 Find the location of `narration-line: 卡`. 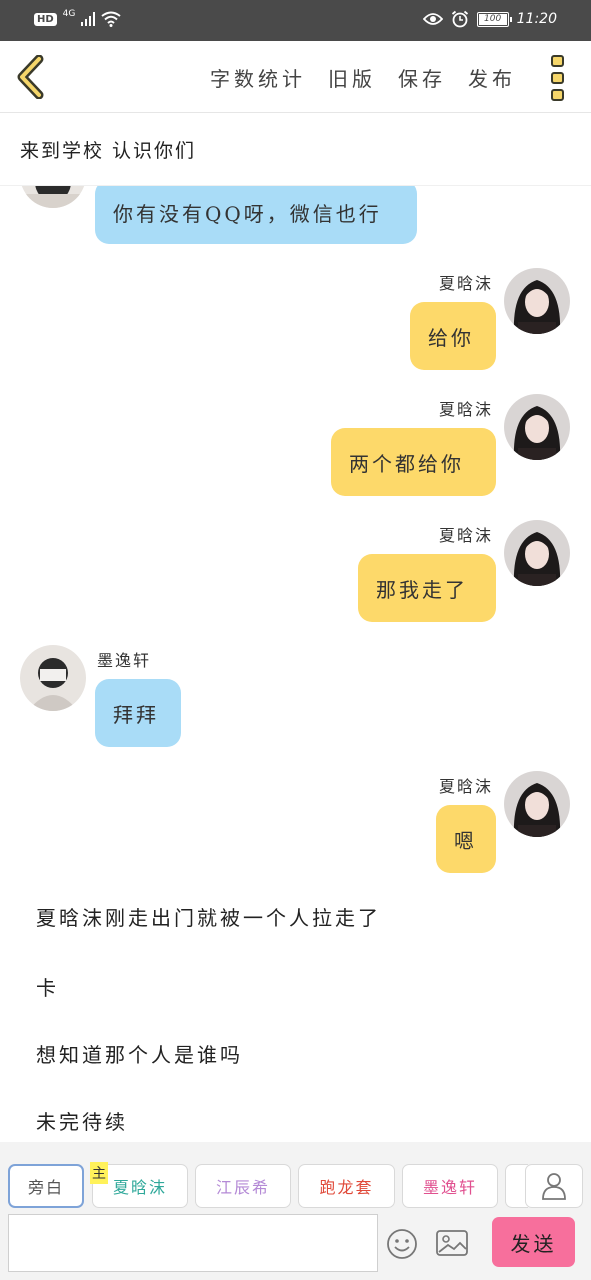

narration-line: 卡 is located at coordinates (47, 986).